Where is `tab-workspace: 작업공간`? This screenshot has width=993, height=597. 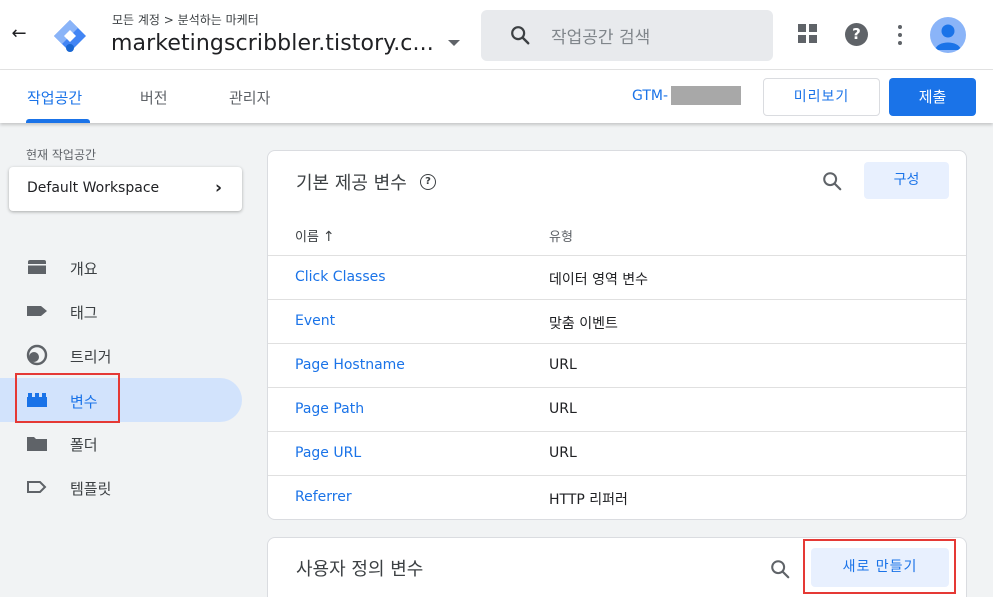 tab-workspace: 작업공간 is located at coordinates (54, 97).